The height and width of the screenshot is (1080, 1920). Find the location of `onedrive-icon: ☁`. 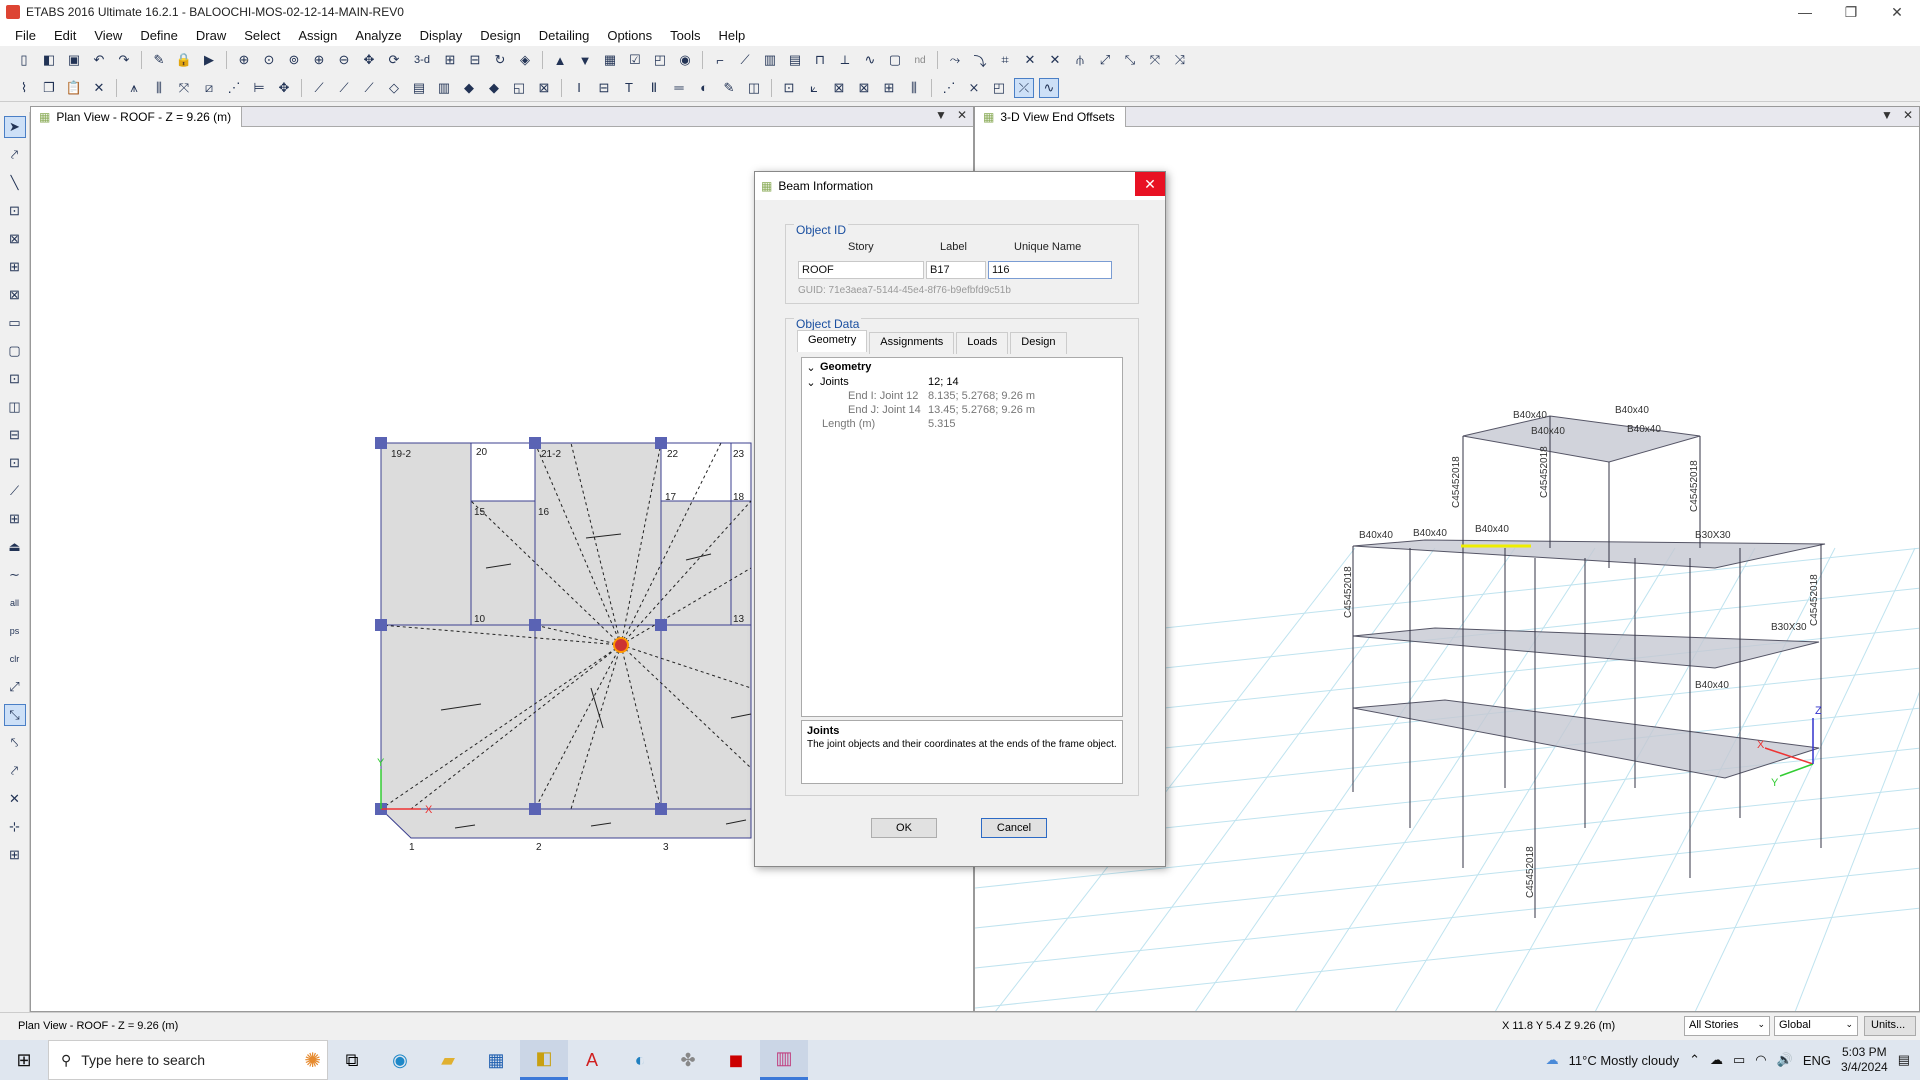

onedrive-icon: ☁ is located at coordinates (1716, 1060).